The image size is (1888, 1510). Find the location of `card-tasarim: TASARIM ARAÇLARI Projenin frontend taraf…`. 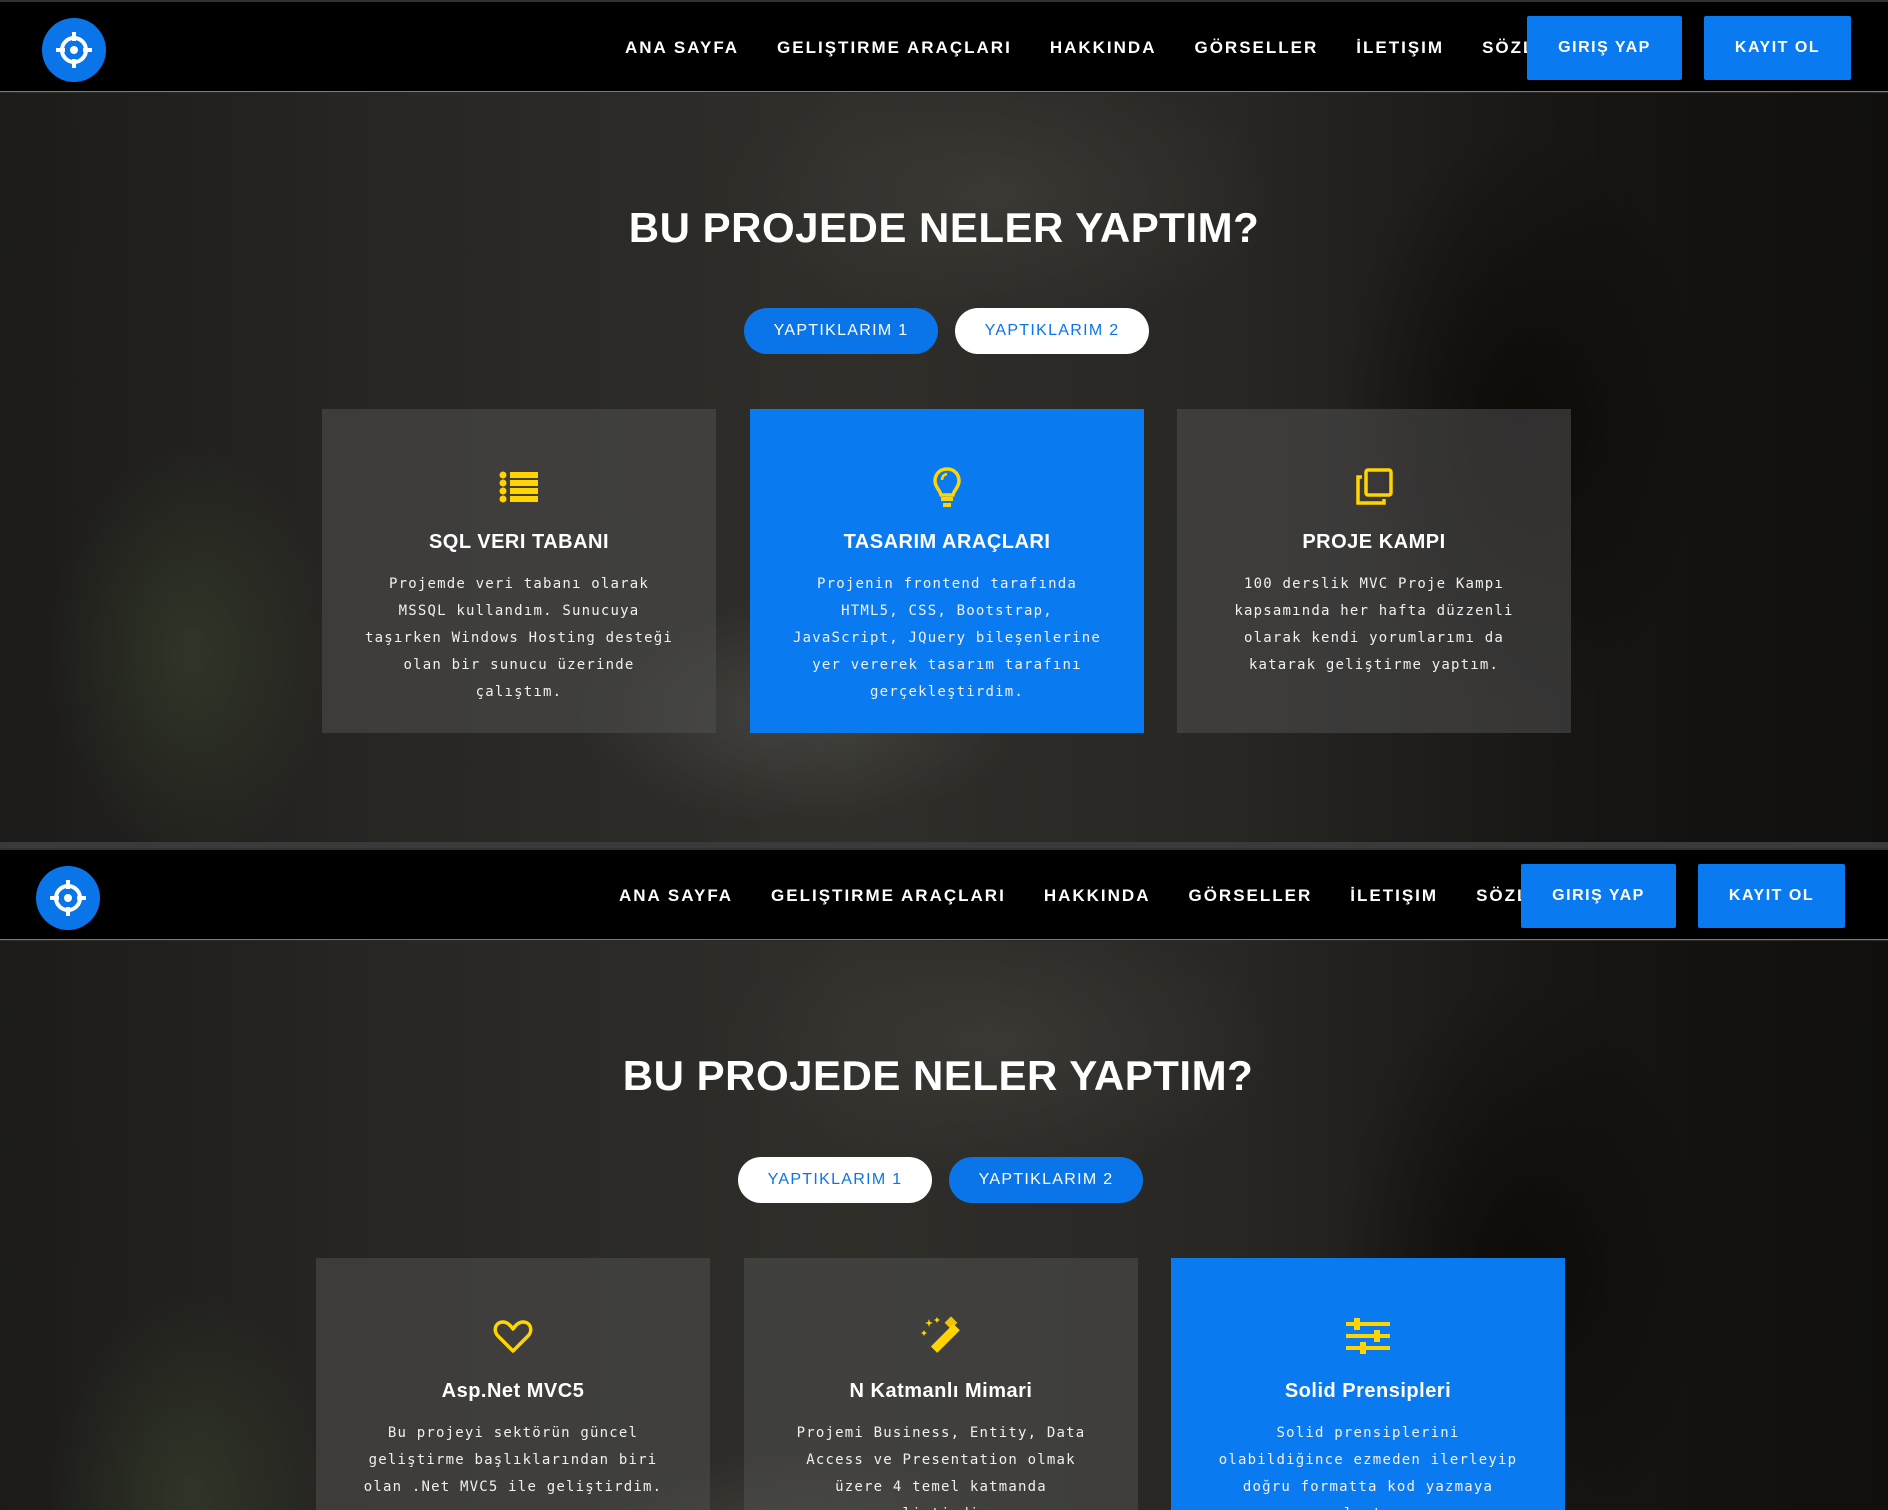

card-tasarim: TASARIM ARAÇLARI Projenin frontend taraf… is located at coordinates (947, 571).